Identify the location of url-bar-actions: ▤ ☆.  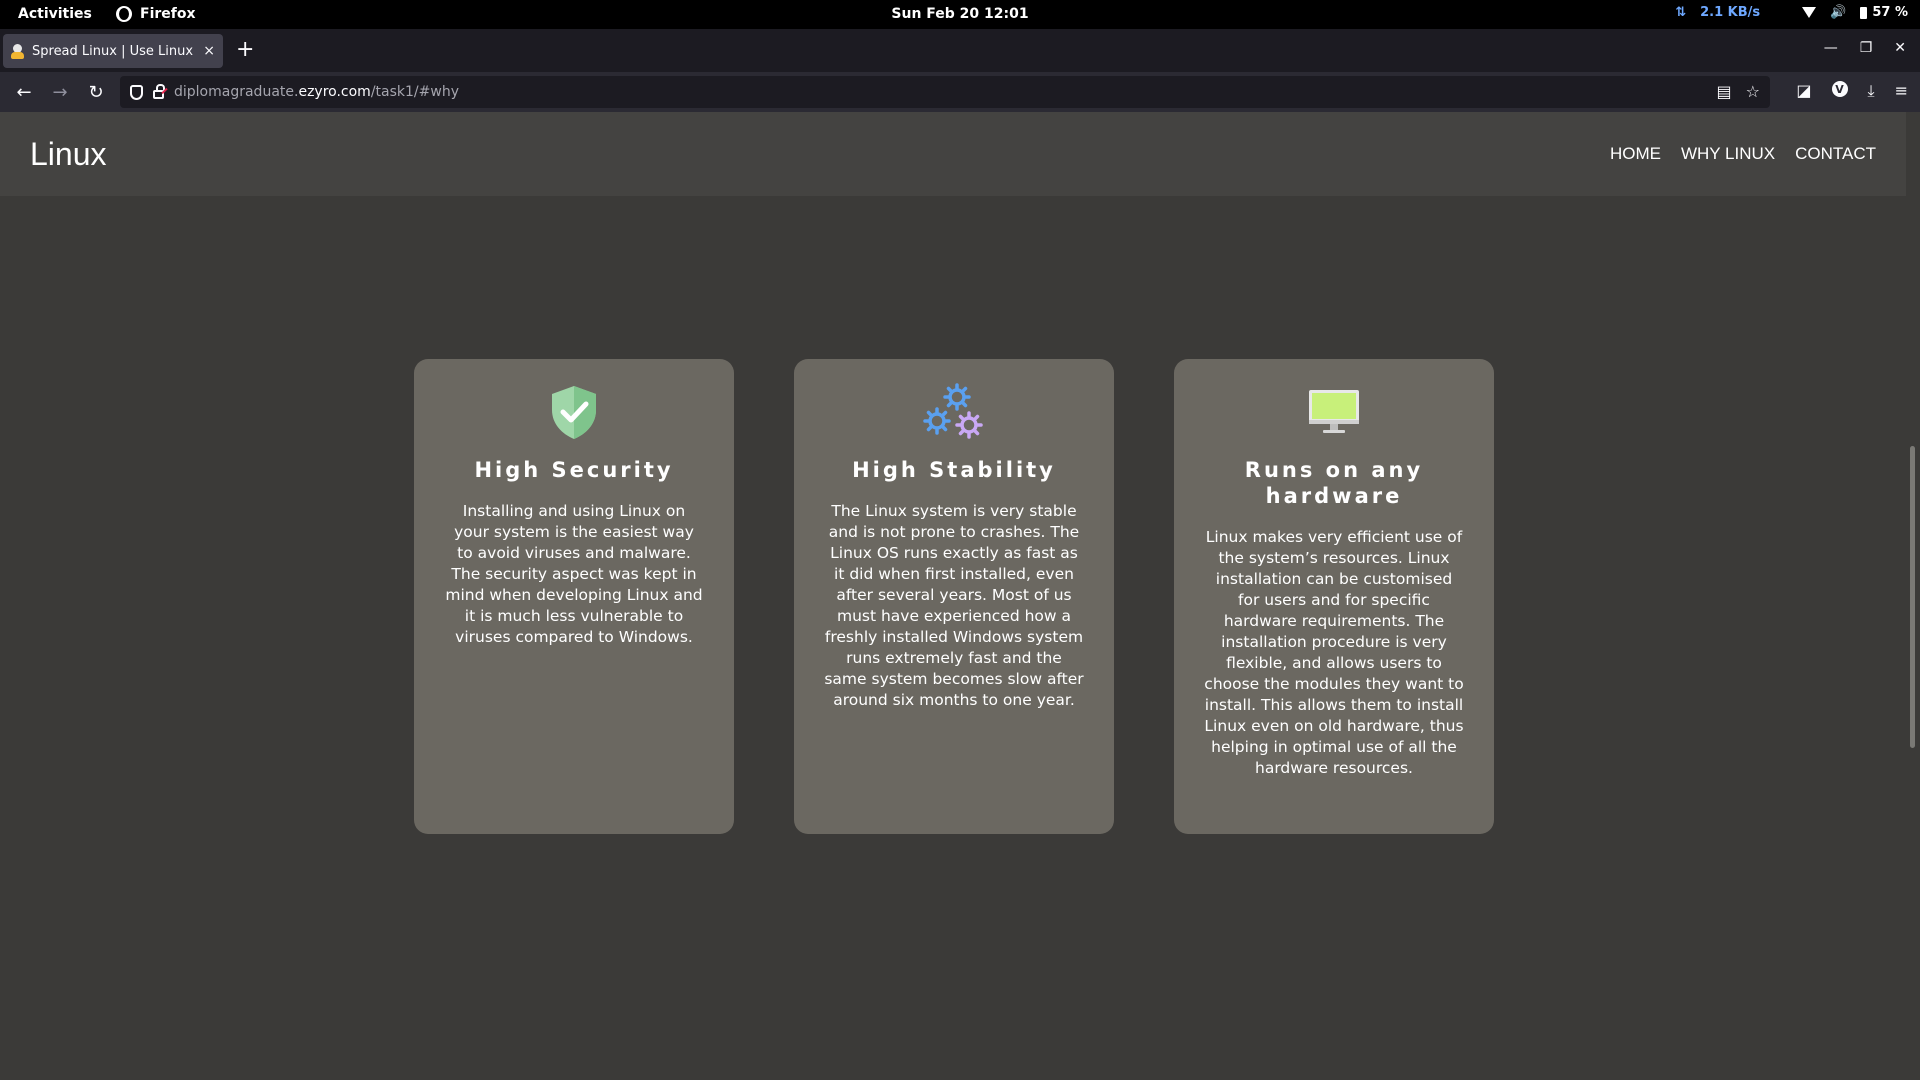
(1738, 91).